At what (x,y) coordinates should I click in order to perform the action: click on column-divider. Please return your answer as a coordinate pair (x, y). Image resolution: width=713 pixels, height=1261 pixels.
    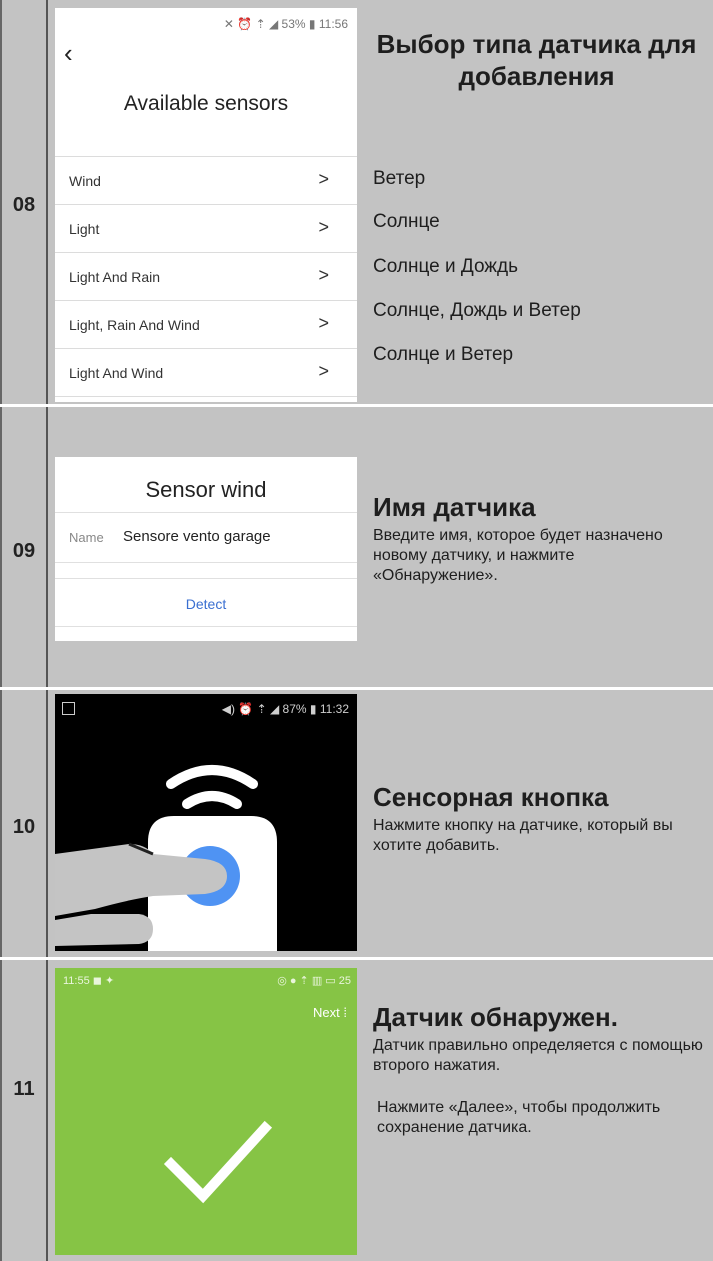
    Looking at the image, I should click on (47, 630).